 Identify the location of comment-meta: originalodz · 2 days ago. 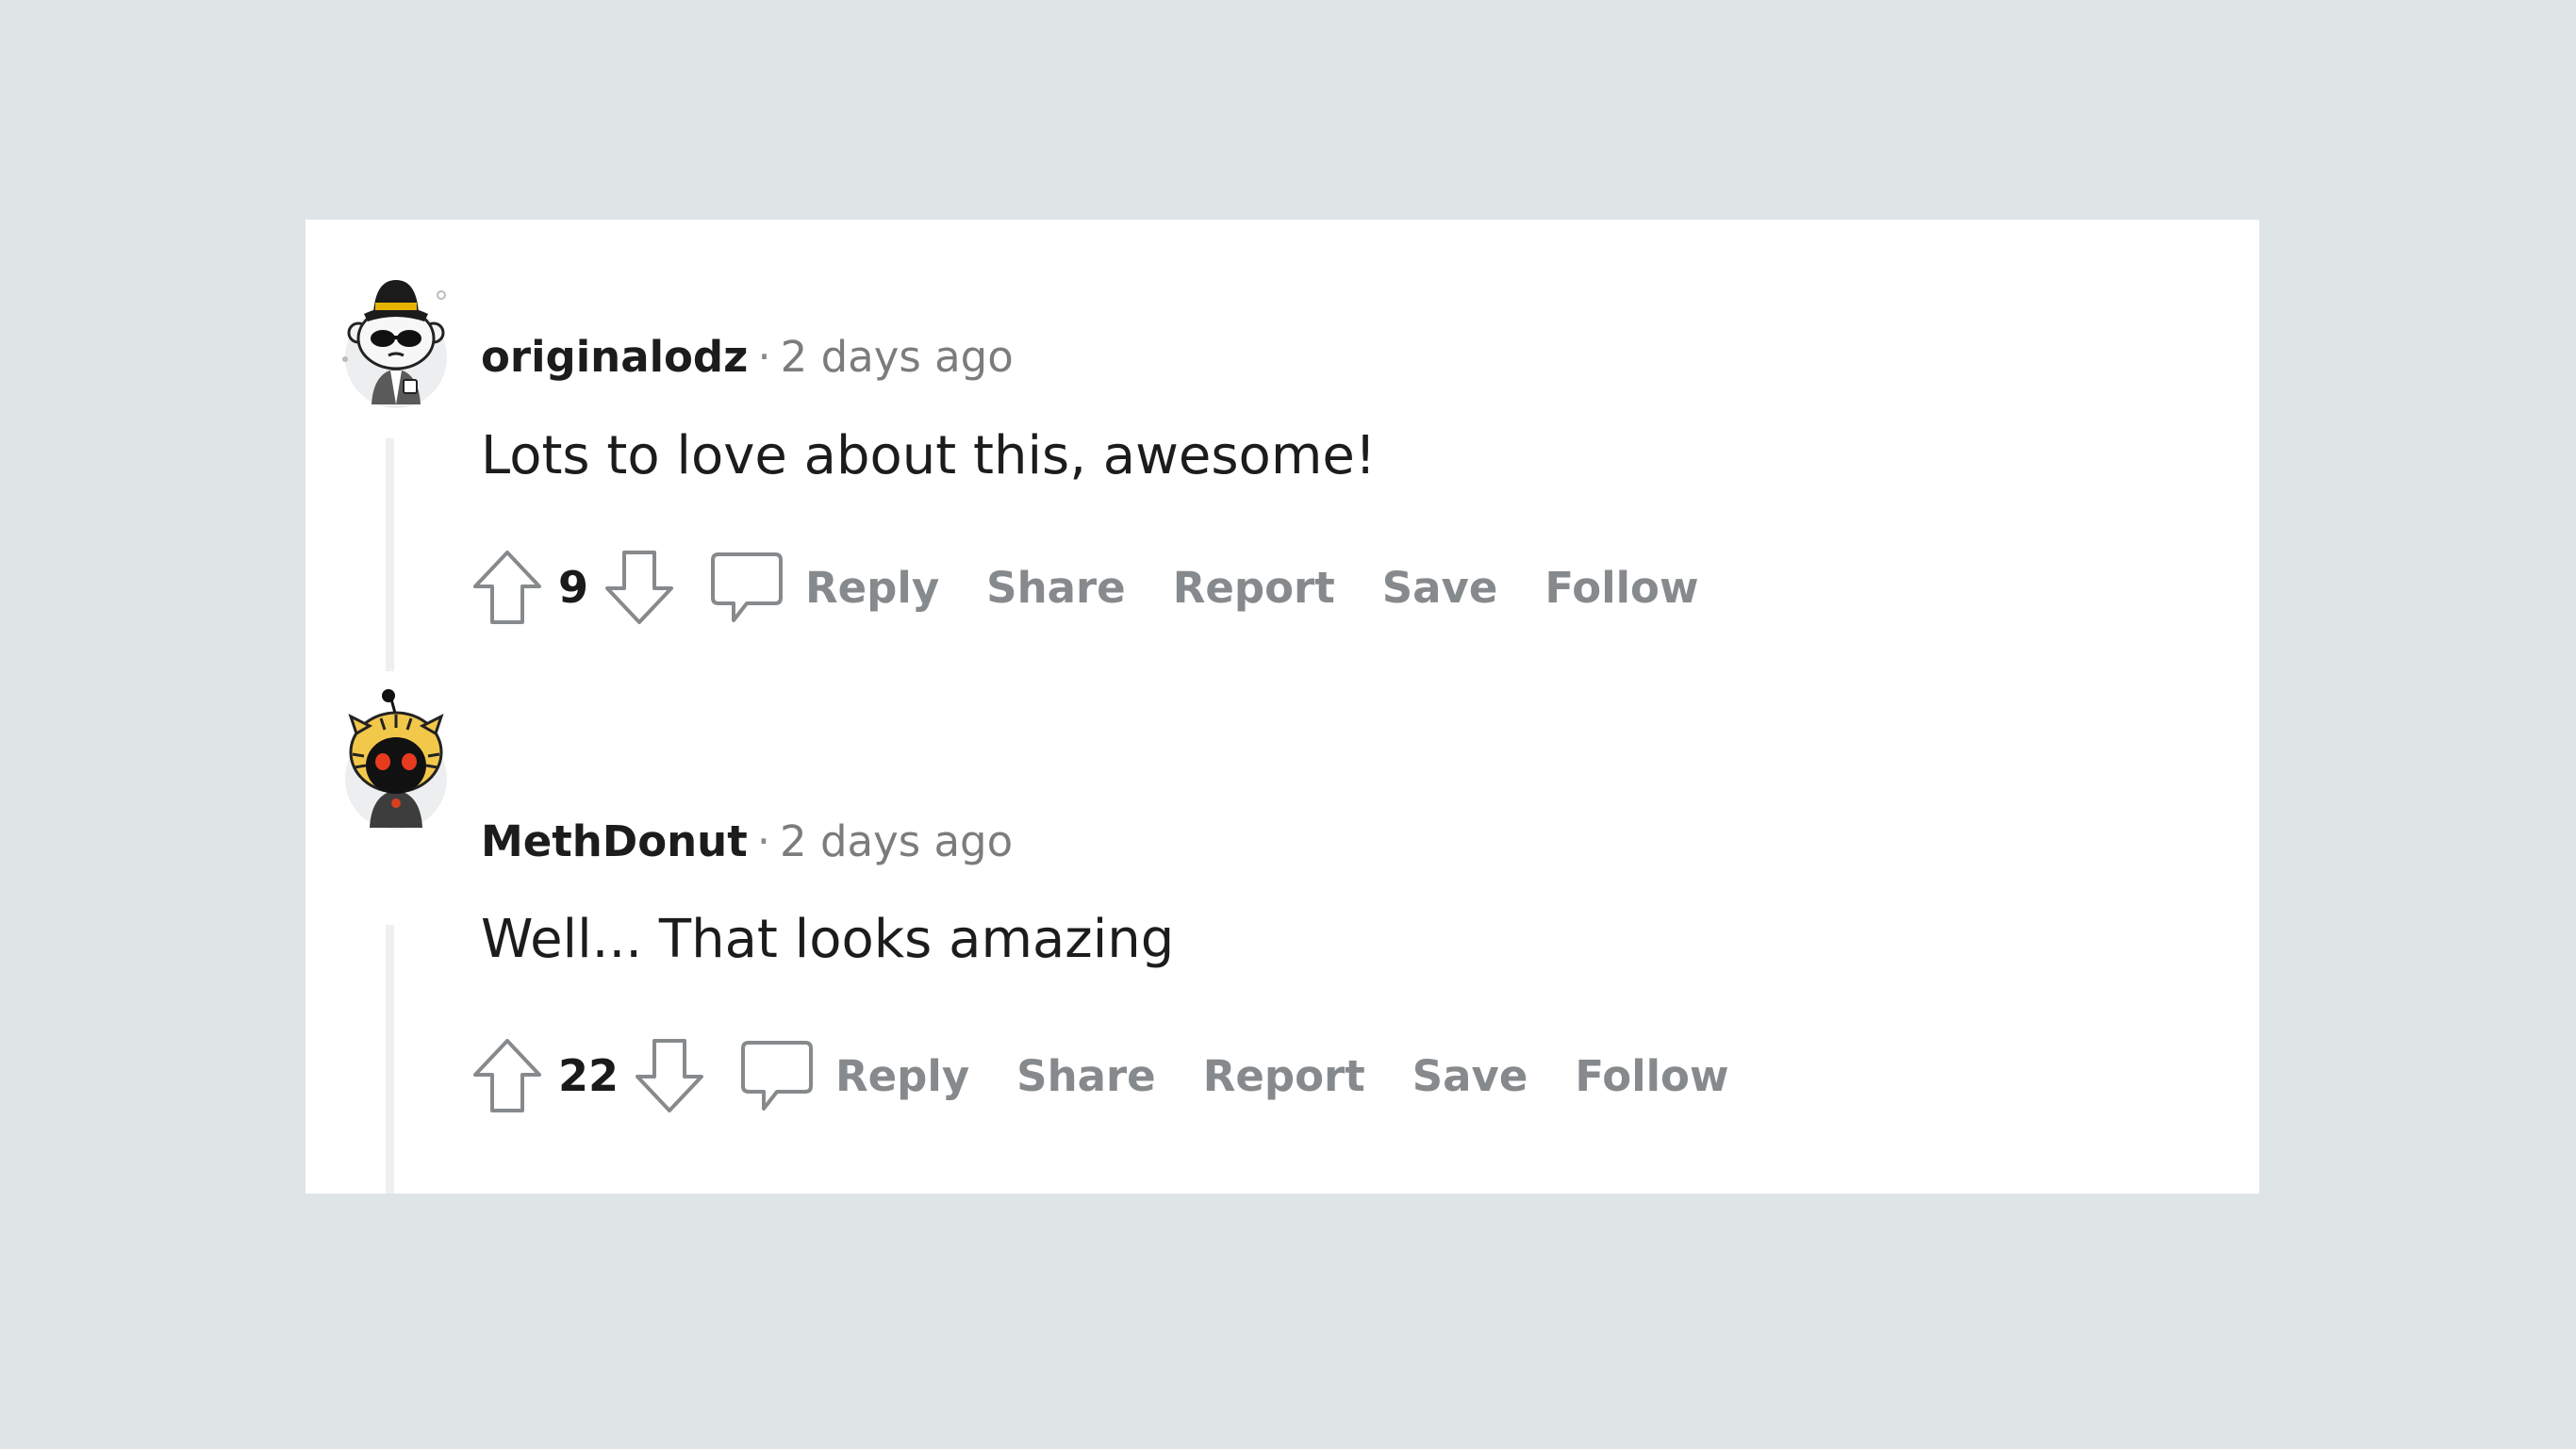
(747, 357).